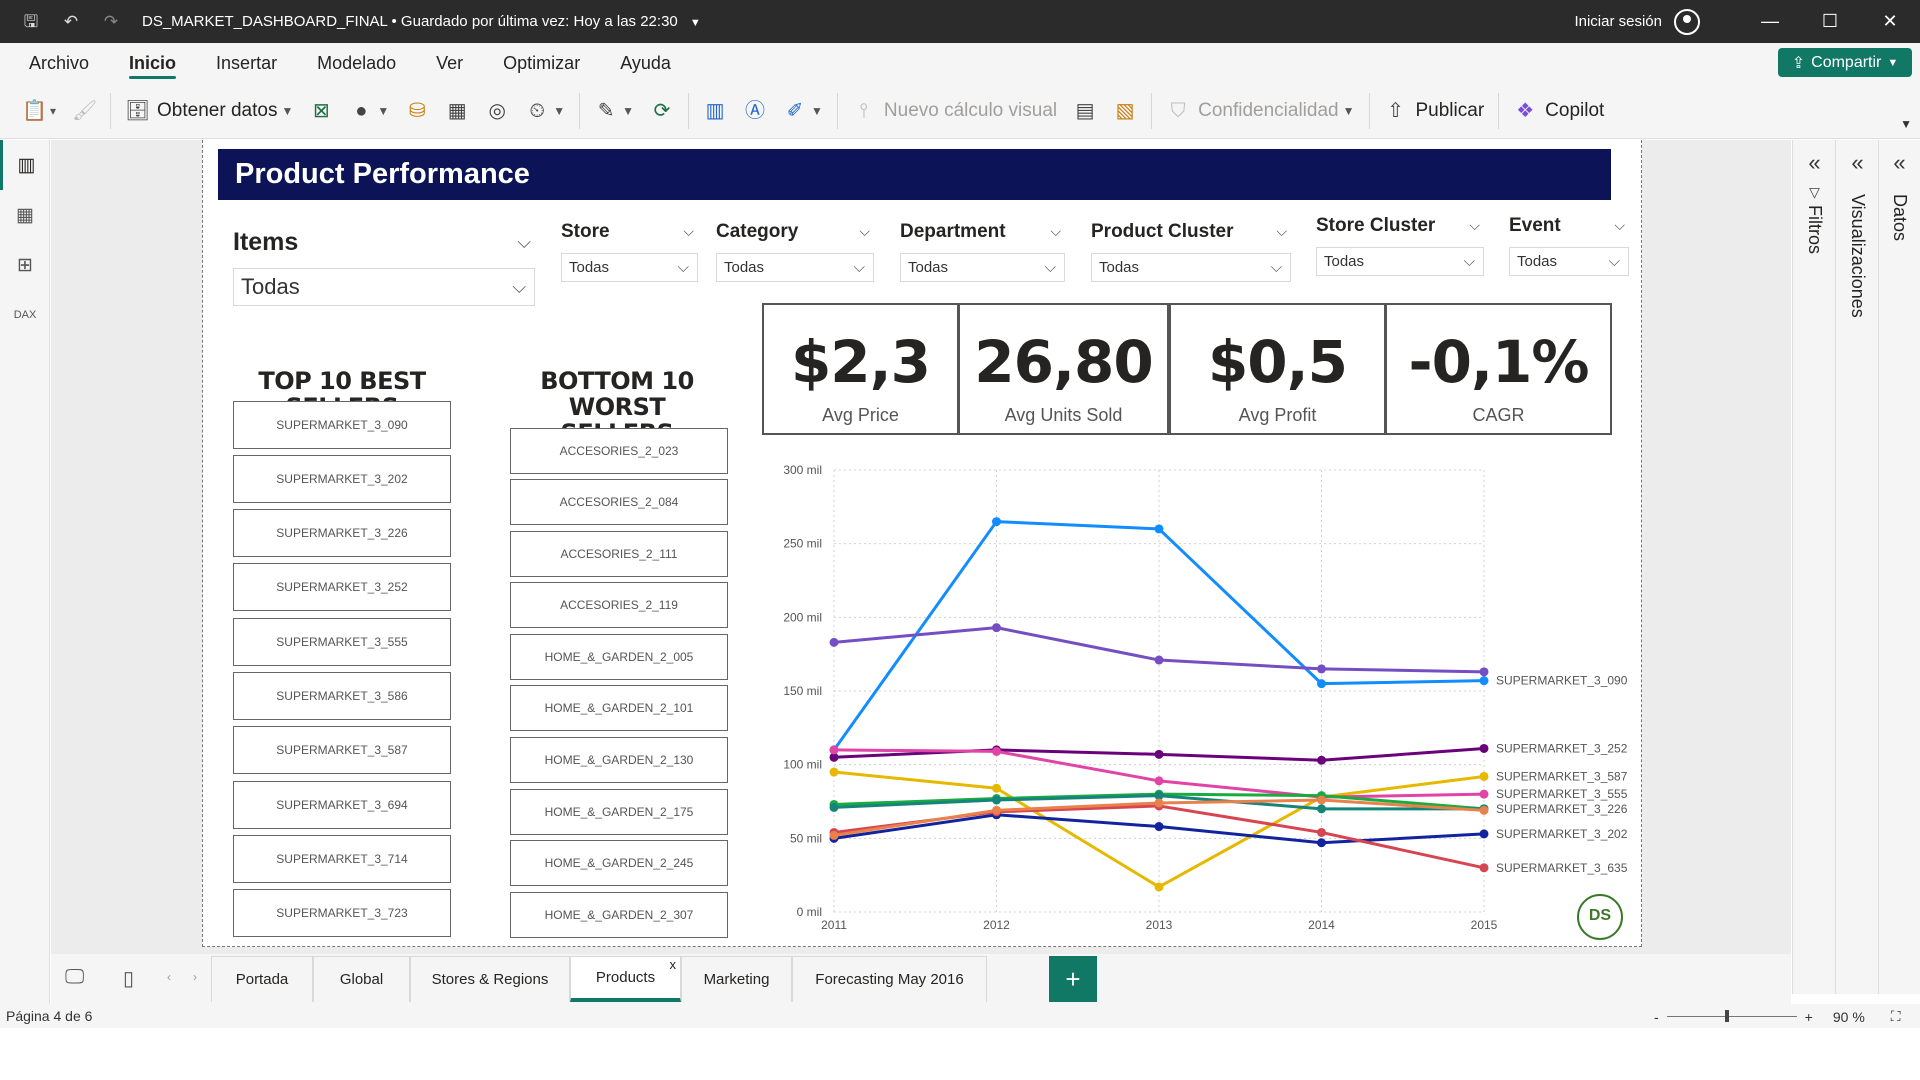 The height and width of the screenshot is (1080, 1920). I want to click on kpi-card: 26,80 Avg Units Sold, so click(1063, 369).